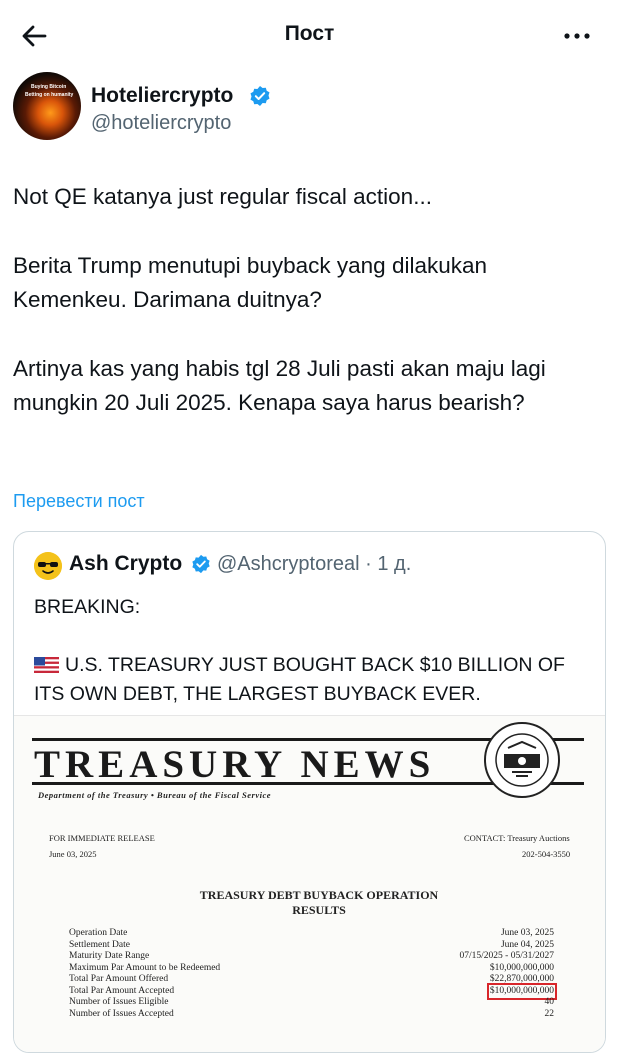  What do you see at coordinates (517, 838) in the screenshot?
I see `contact-label: CONTACT: Treasury Auctions` at bounding box center [517, 838].